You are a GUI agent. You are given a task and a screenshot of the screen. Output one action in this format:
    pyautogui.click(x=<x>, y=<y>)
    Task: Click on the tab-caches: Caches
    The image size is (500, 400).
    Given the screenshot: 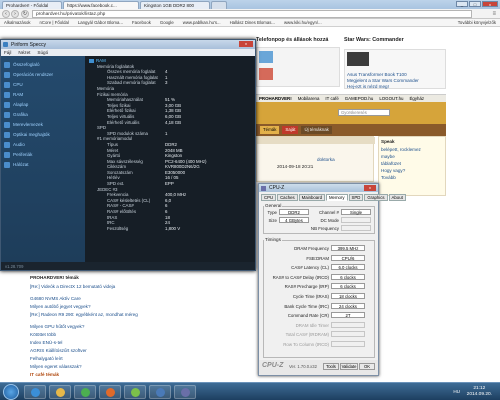 What is the action you would take?
    pyautogui.click(x=287, y=197)
    